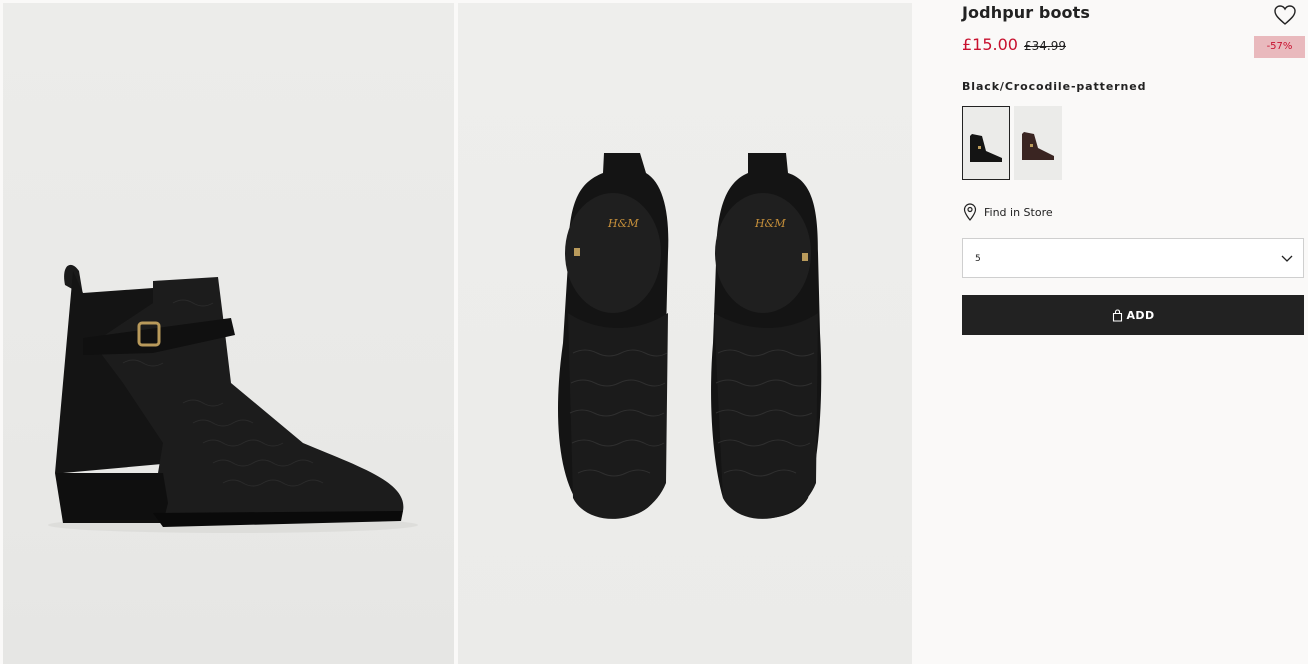  I want to click on discount-badge: -57%, so click(1279, 47).